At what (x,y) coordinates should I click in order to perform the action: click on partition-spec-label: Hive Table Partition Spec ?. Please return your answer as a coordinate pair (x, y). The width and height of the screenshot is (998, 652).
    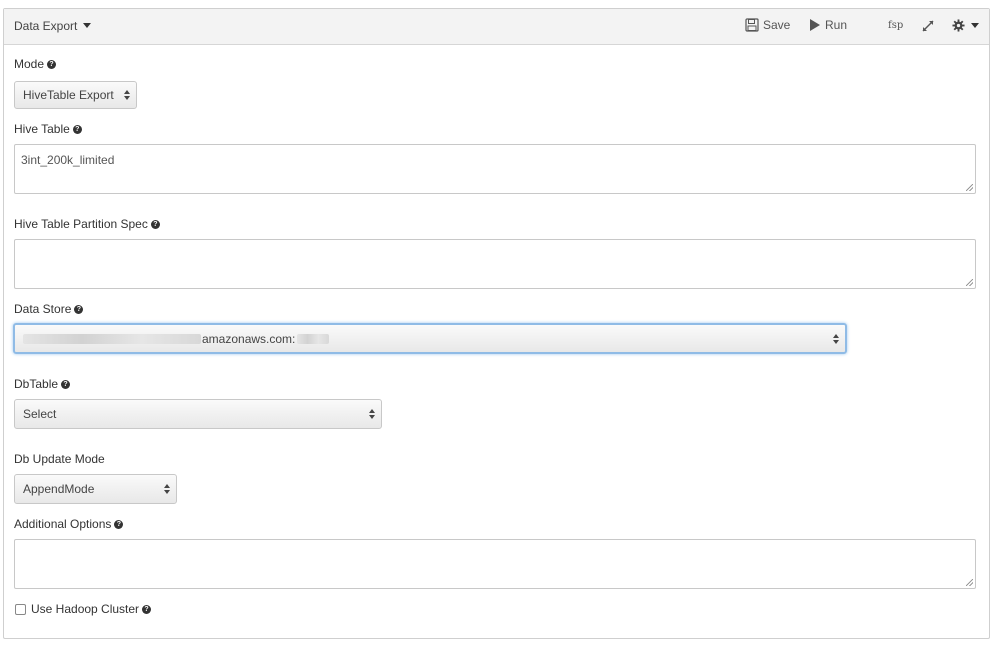
    Looking at the image, I should click on (87, 224).